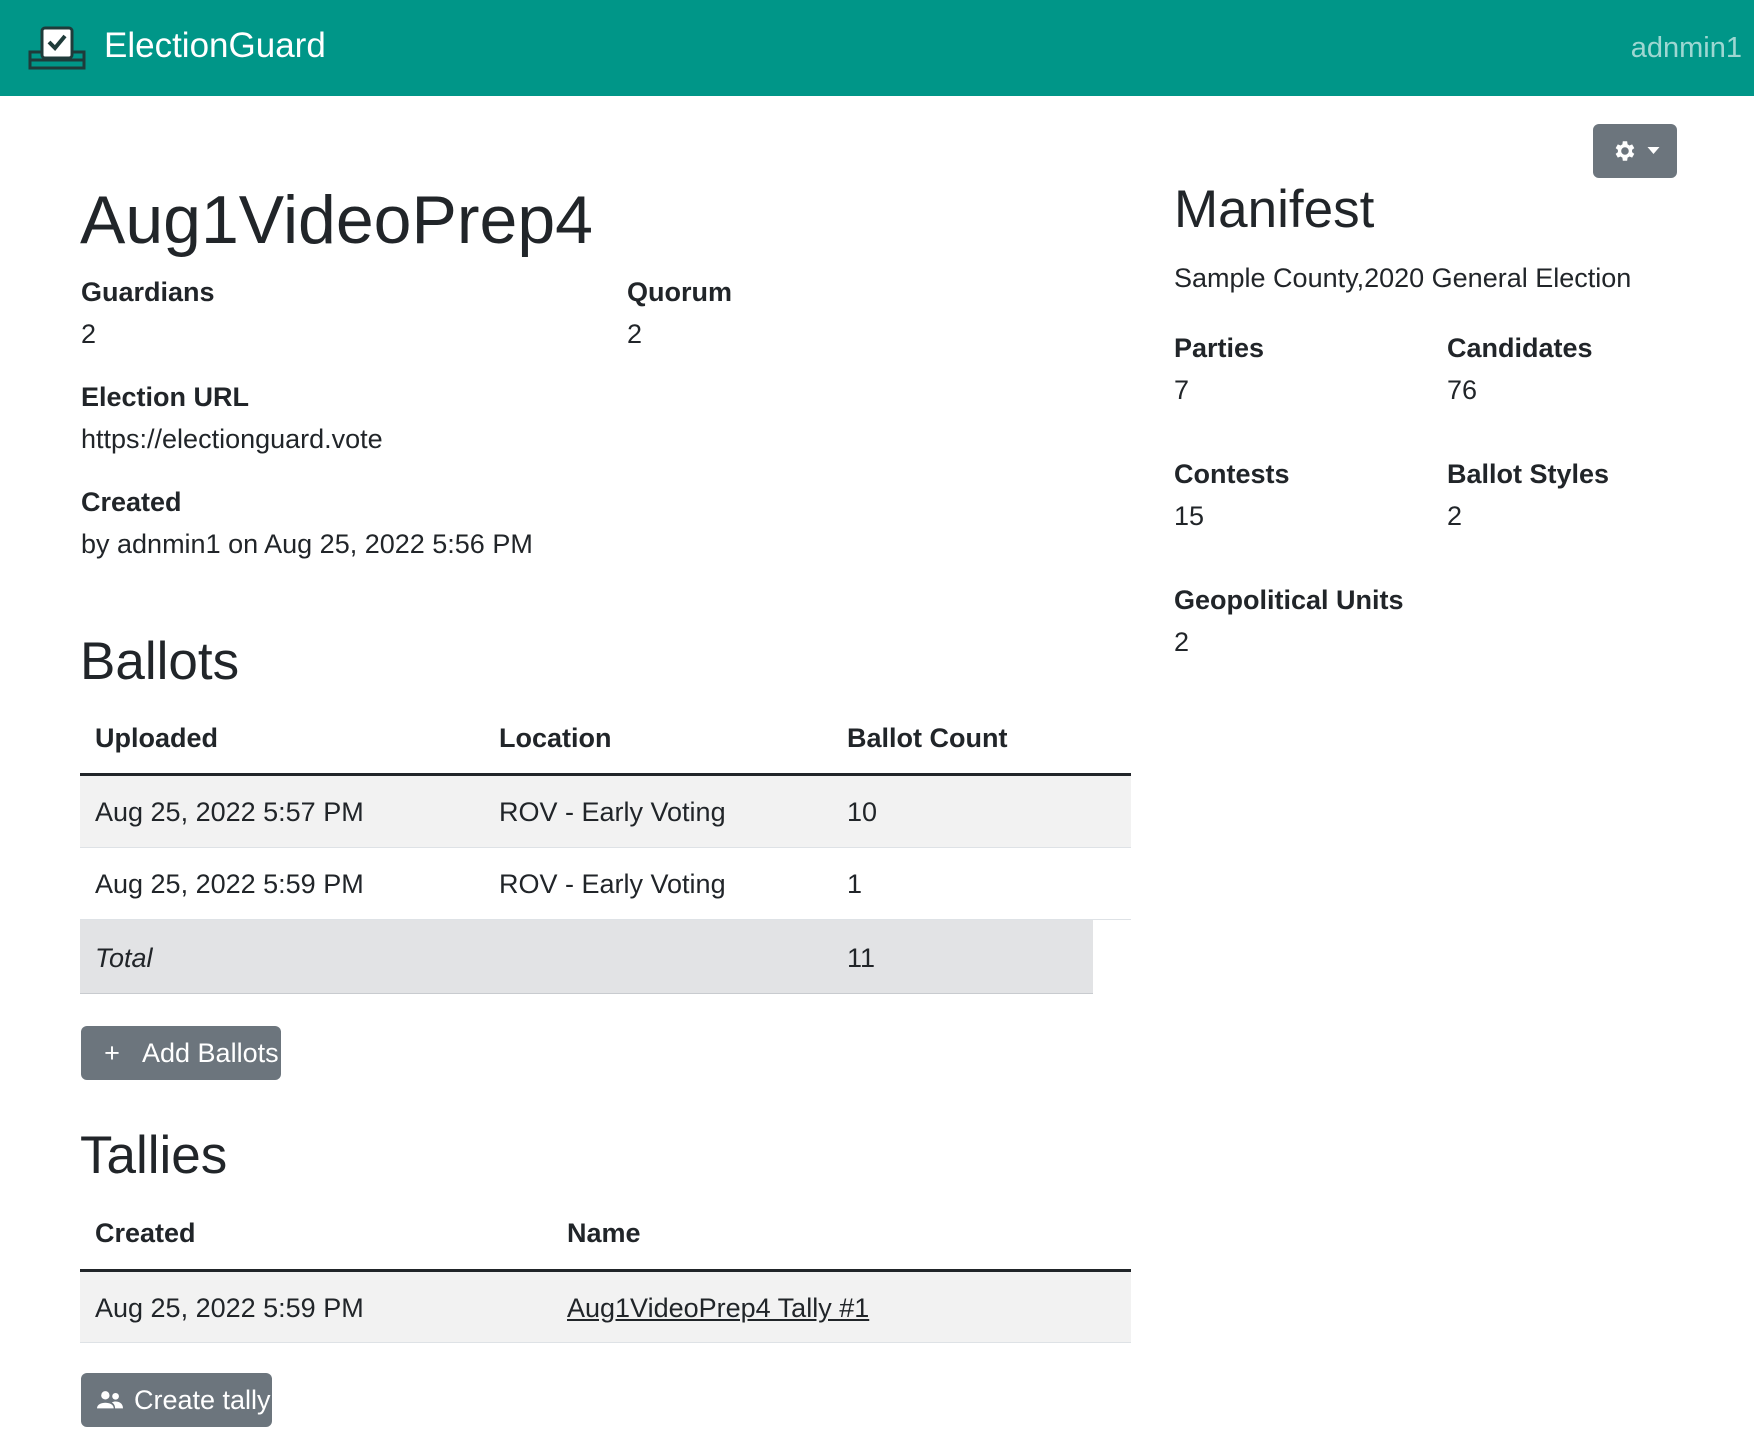  I want to click on ballots-table-header: Uploaded Location Ballot Count, so click(605, 738).